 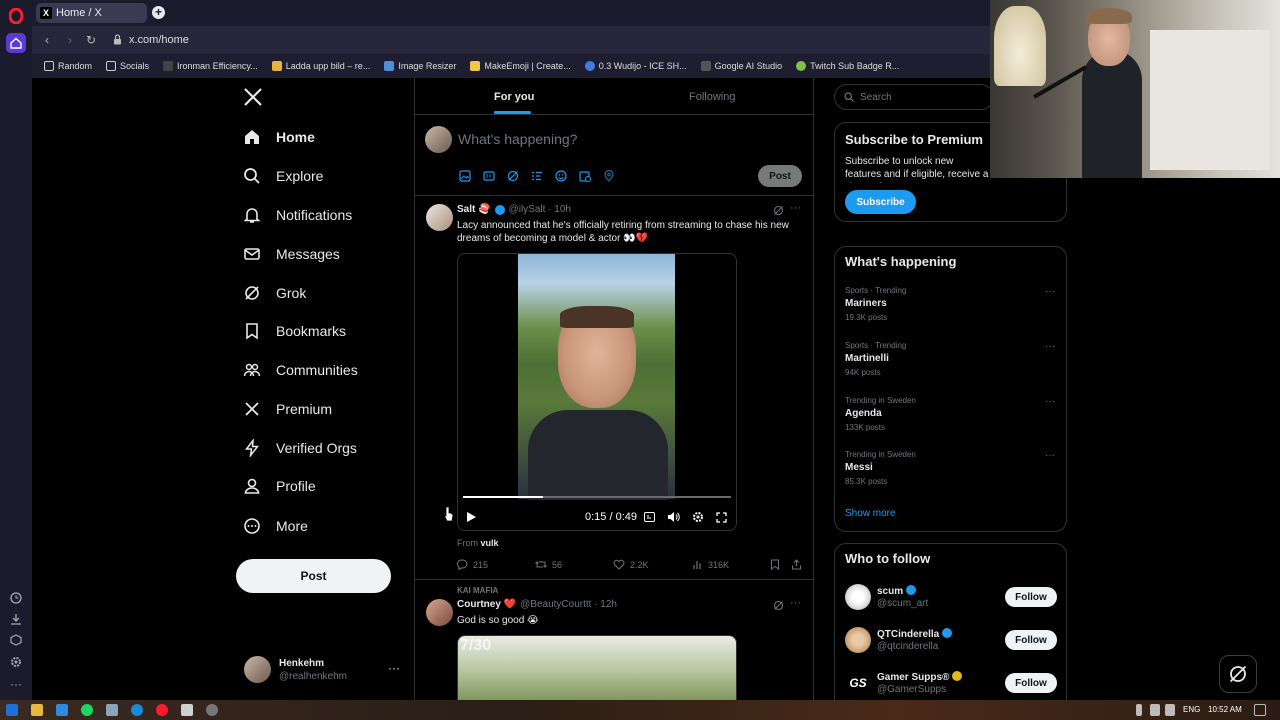 What do you see at coordinates (279, 137) in the screenshot?
I see `nav-home: Home` at bounding box center [279, 137].